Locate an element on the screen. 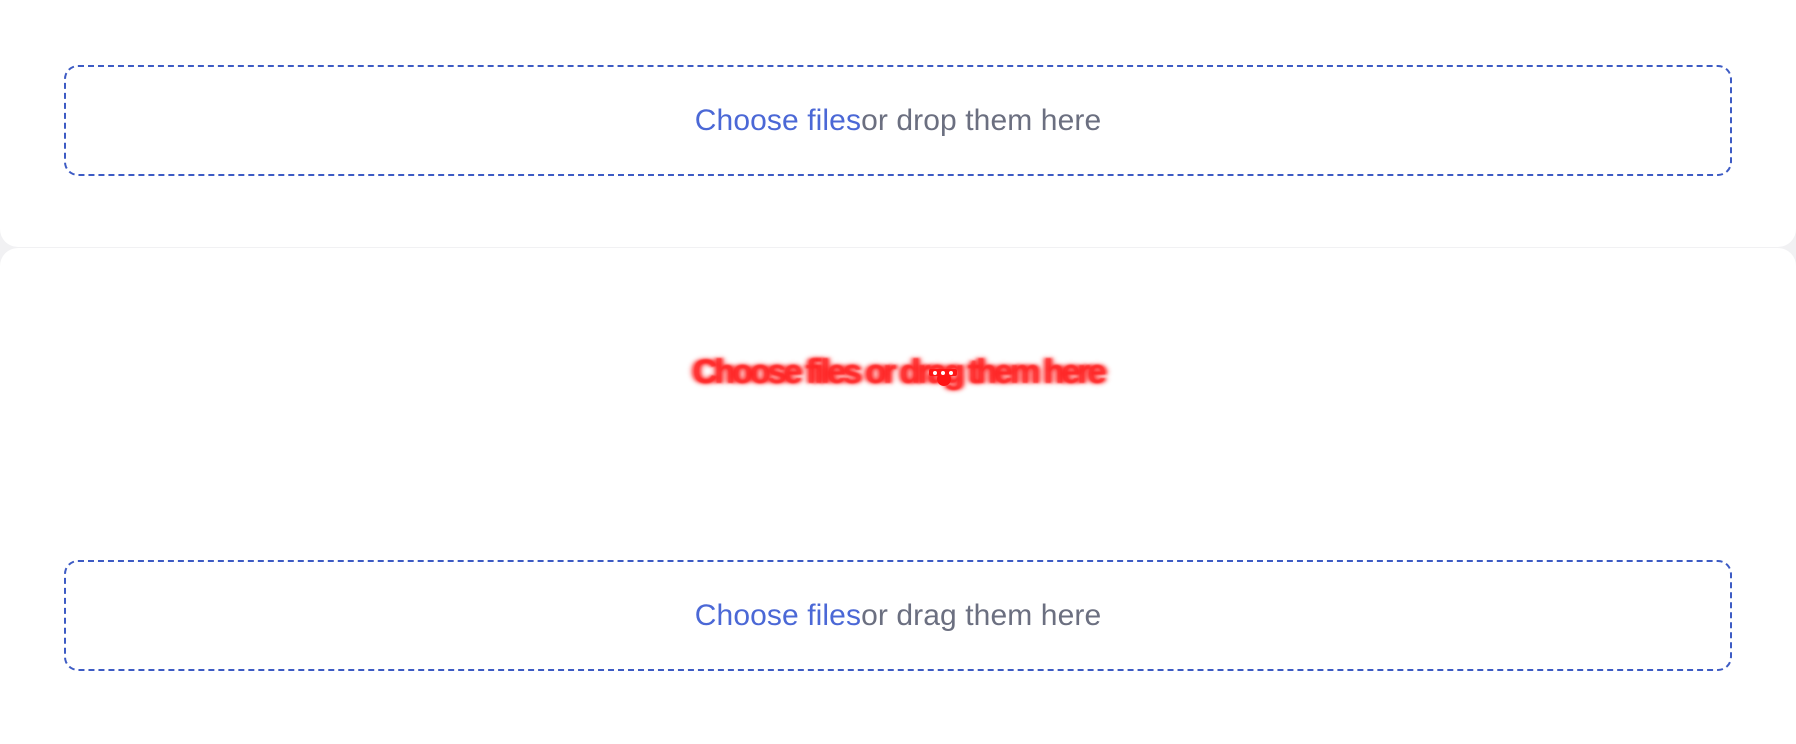  dropzone-helper-text: or drop them here is located at coordinates (981, 120).